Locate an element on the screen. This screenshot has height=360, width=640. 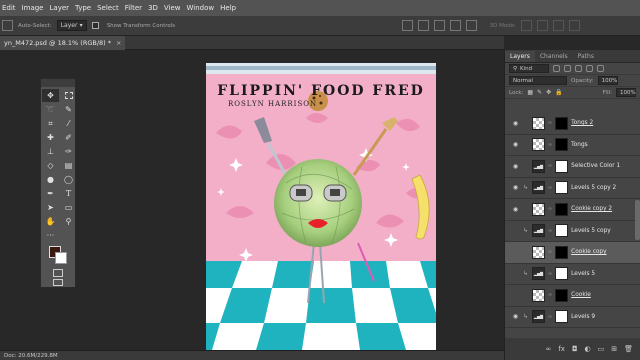
close-icon: × is located at coordinates (118, 43).